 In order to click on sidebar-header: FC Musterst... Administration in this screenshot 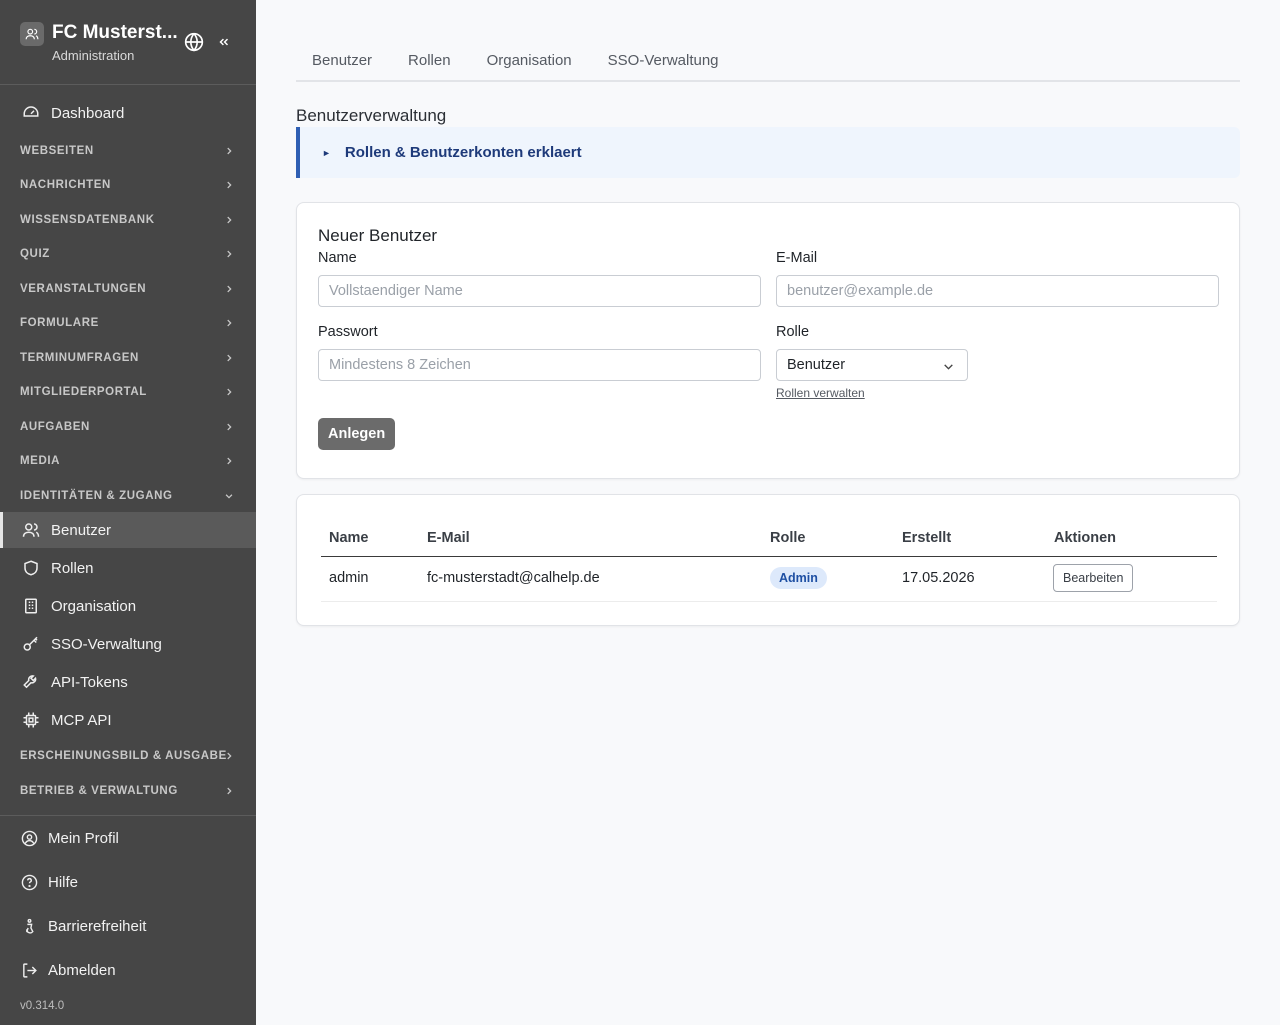, I will do `click(128, 42)`.